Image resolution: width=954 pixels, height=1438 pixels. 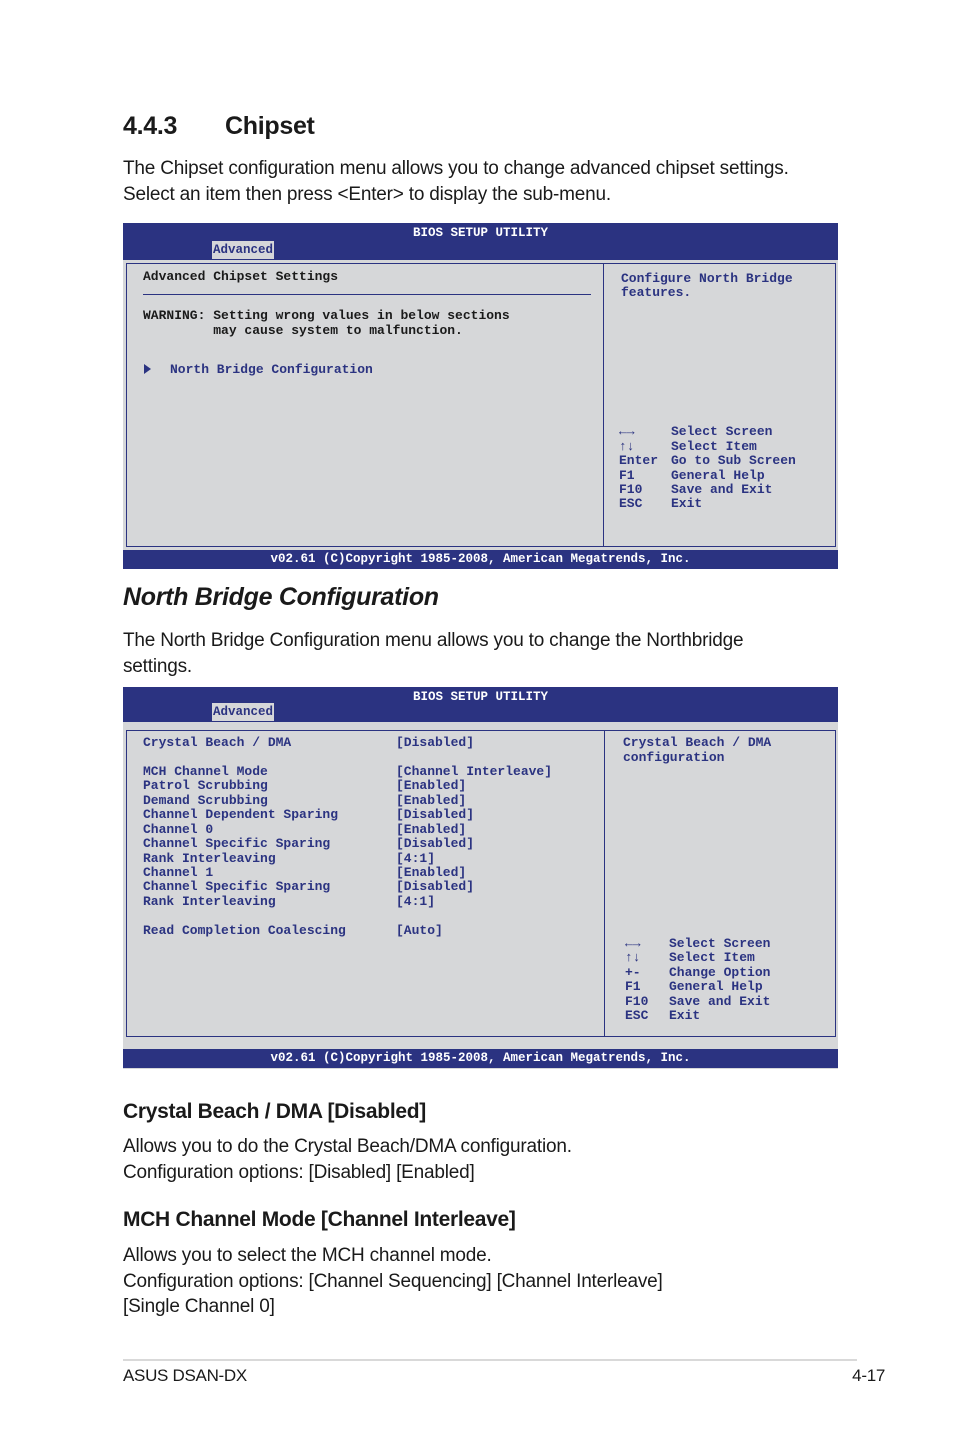 What do you see at coordinates (656, 292) in the screenshot?
I see `help-text-line-2: features.` at bounding box center [656, 292].